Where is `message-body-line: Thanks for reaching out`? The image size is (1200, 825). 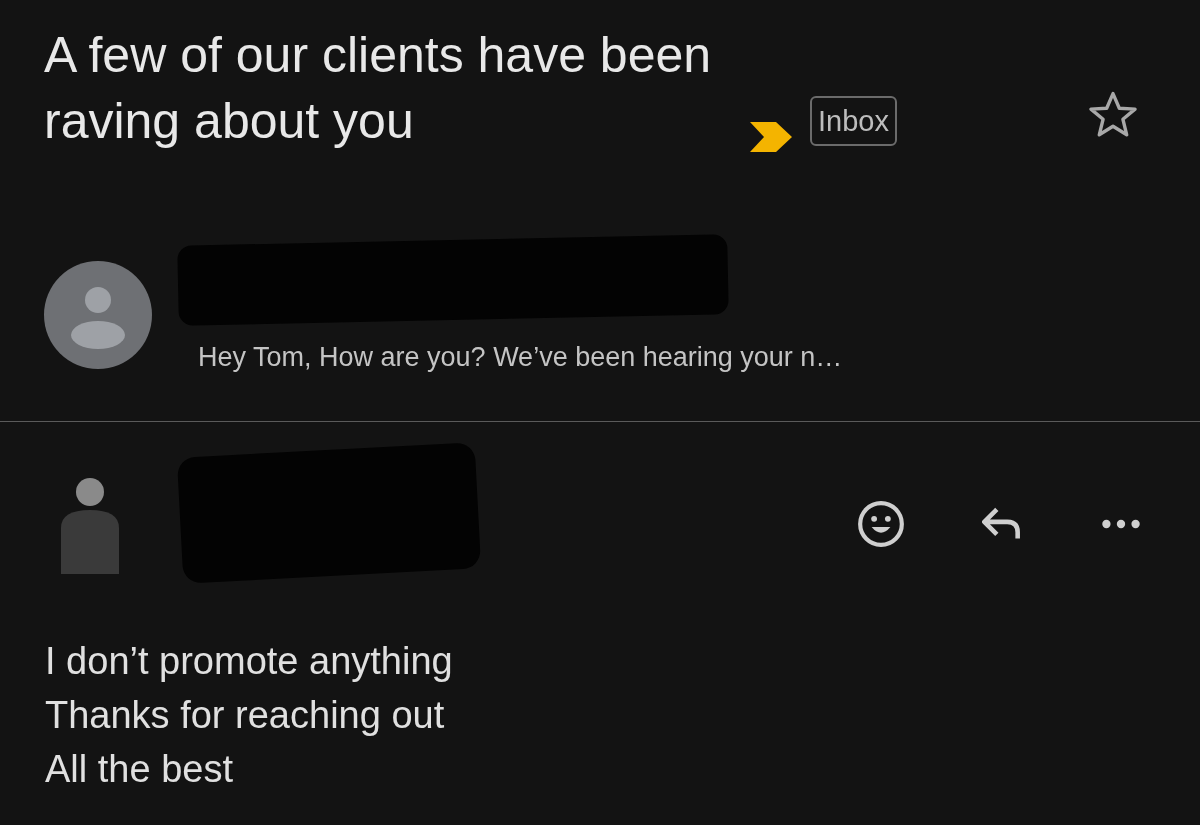 message-body-line: Thanks for reaching out is located at coordinates (245, 715).